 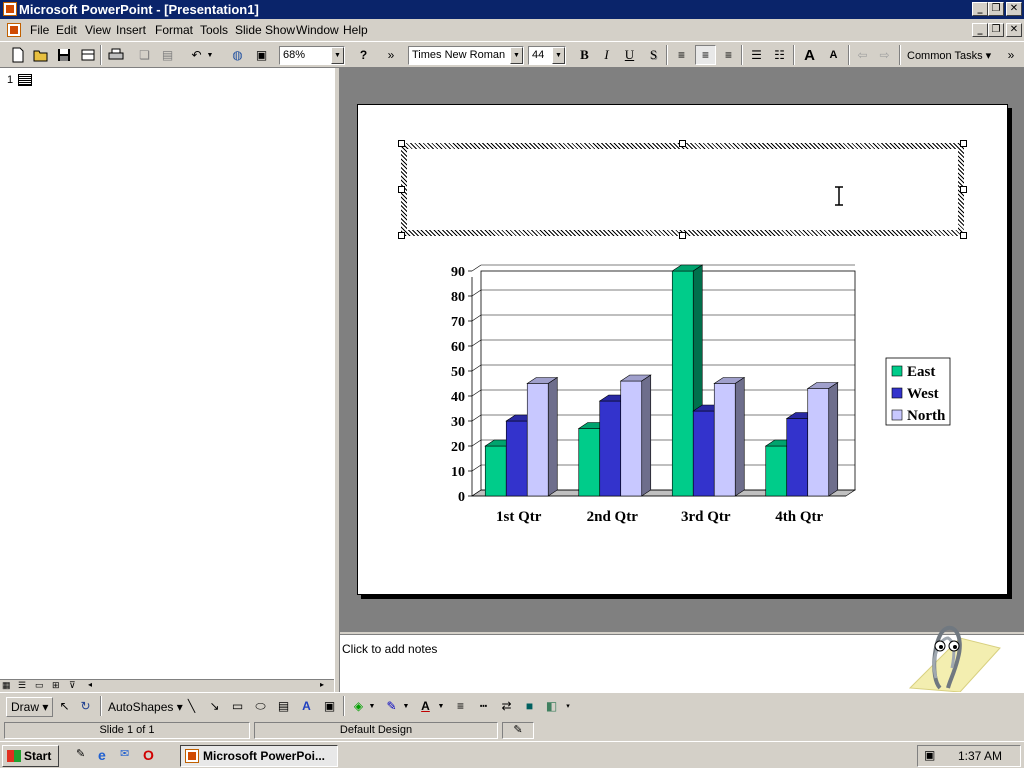 I want to click on normal-view-icon: ▦, so click(x=6, y=685).